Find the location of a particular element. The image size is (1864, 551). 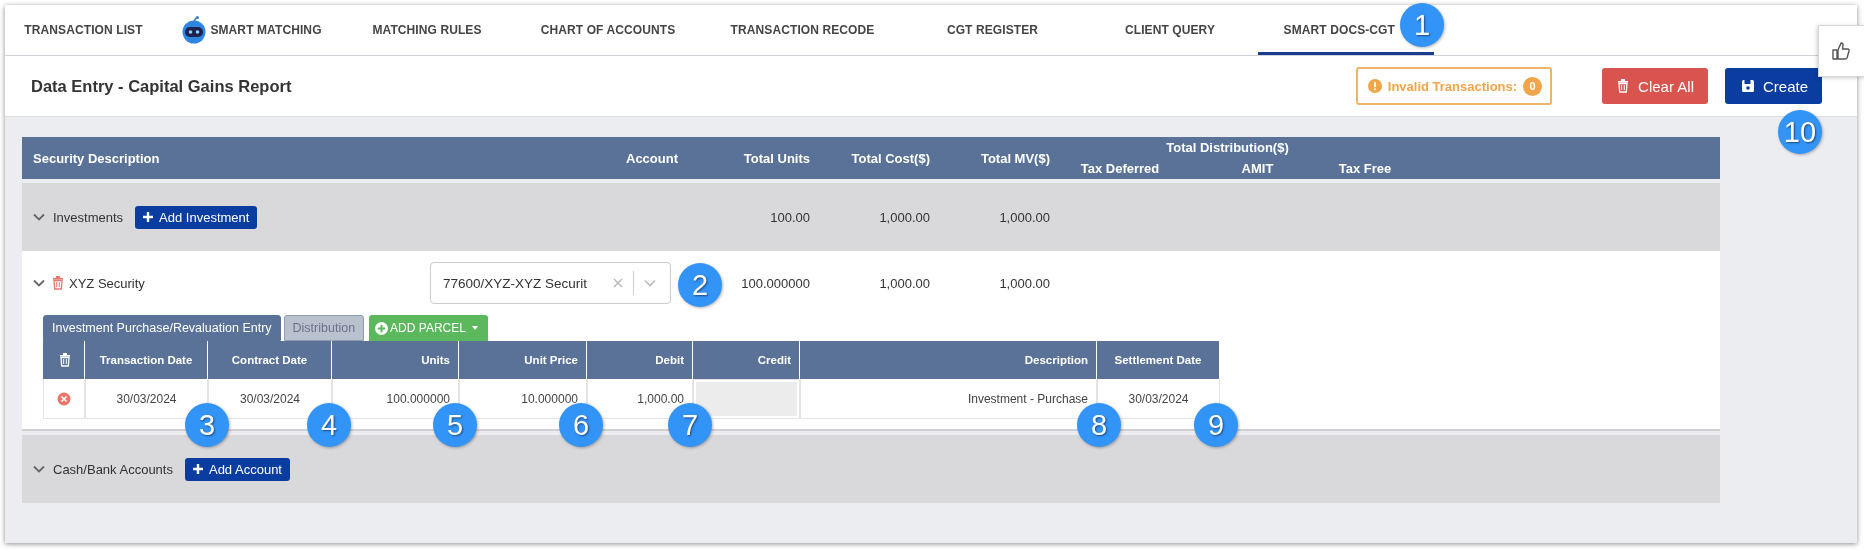

column-header: Security Description is located at coordinates (96, 158).